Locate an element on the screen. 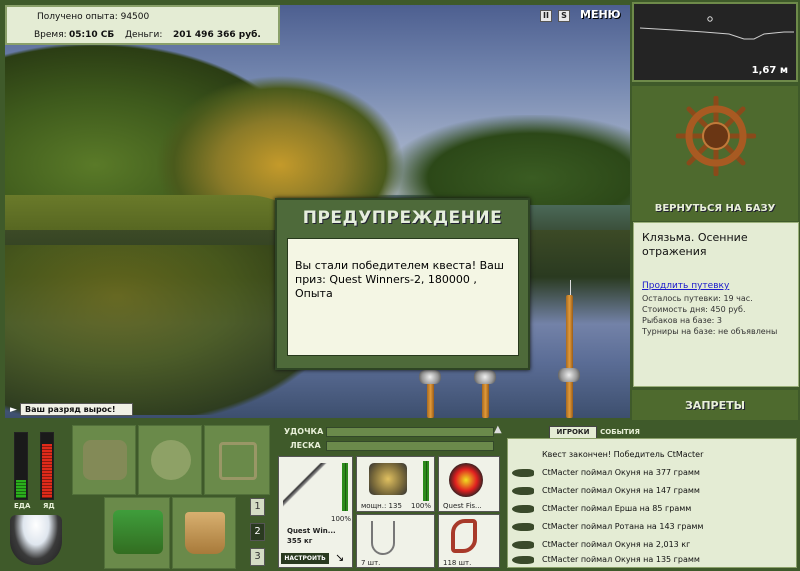  poison-meter is located at coordinates (47, 466).